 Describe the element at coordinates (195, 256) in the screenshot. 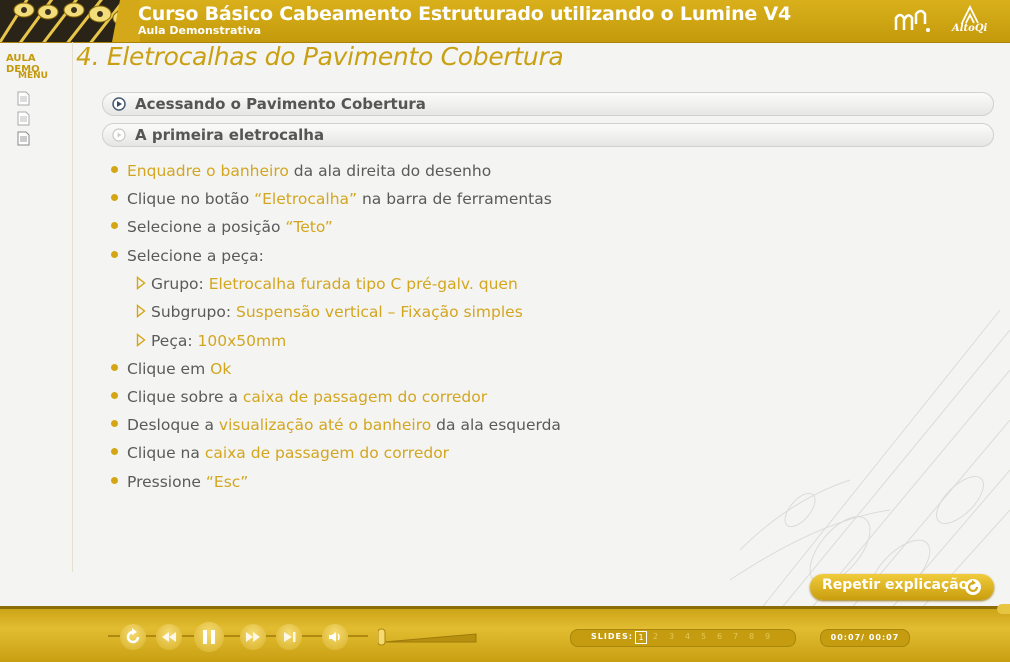

I see `instruction-text: Selecione a peça:` at that location.